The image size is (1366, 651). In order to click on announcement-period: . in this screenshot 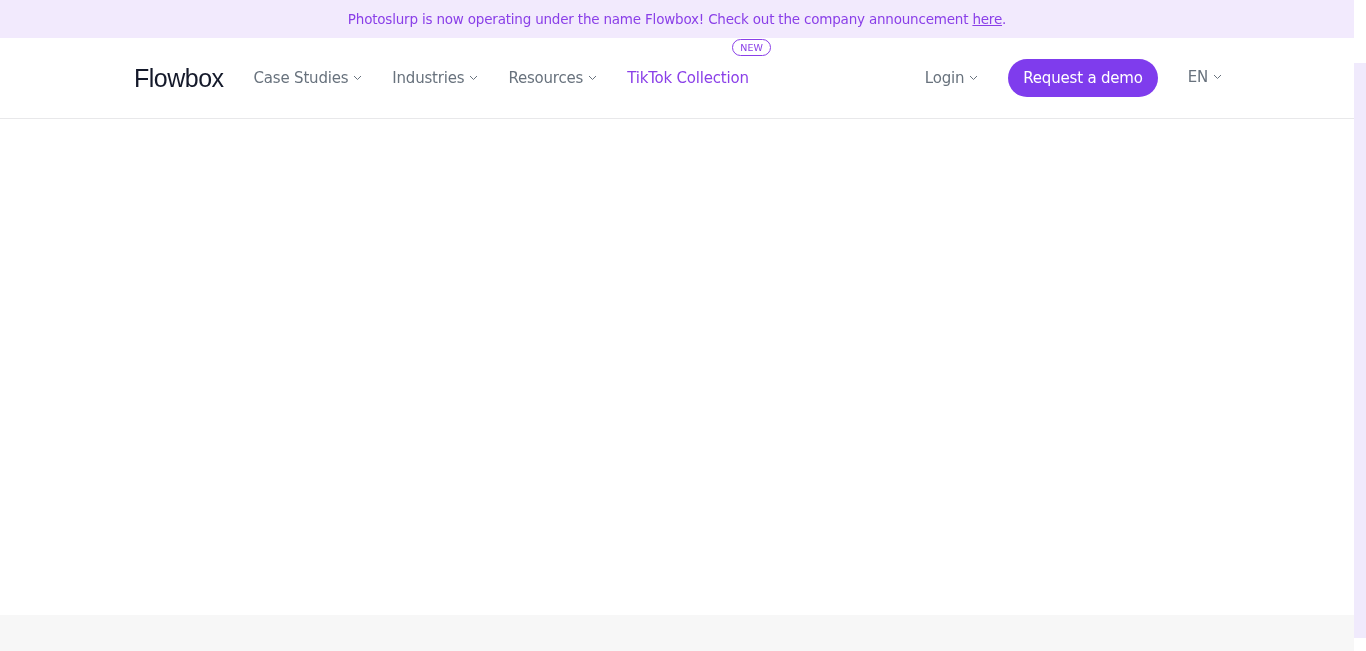, I will do `click(1004, 19)`.